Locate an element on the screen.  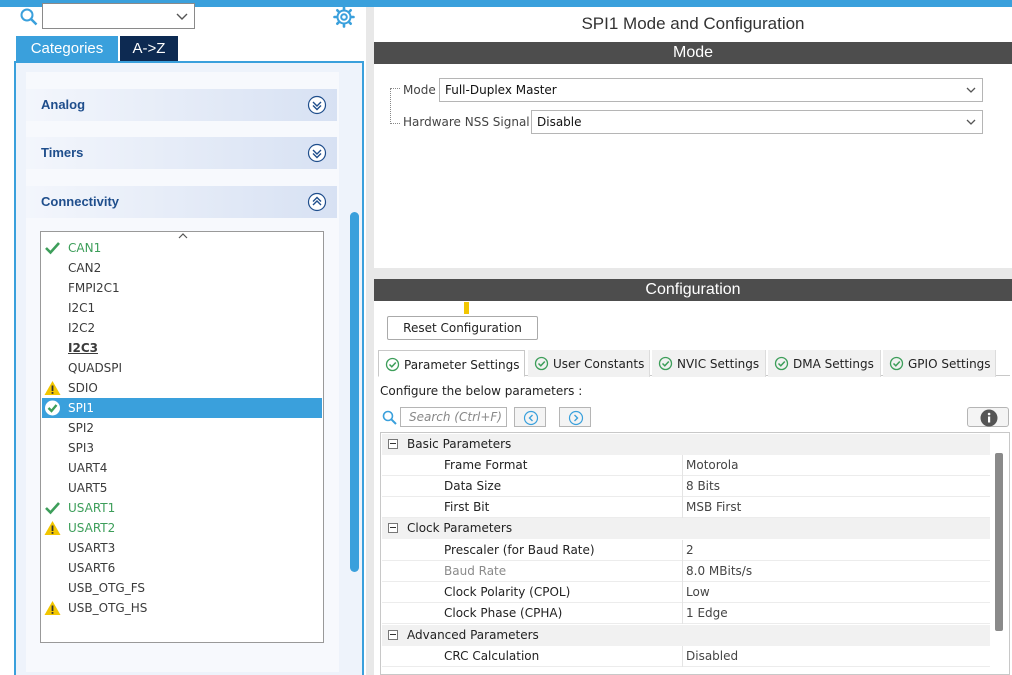
peripheral-item-can1: CAN1 is located at coordinates (182, 248).